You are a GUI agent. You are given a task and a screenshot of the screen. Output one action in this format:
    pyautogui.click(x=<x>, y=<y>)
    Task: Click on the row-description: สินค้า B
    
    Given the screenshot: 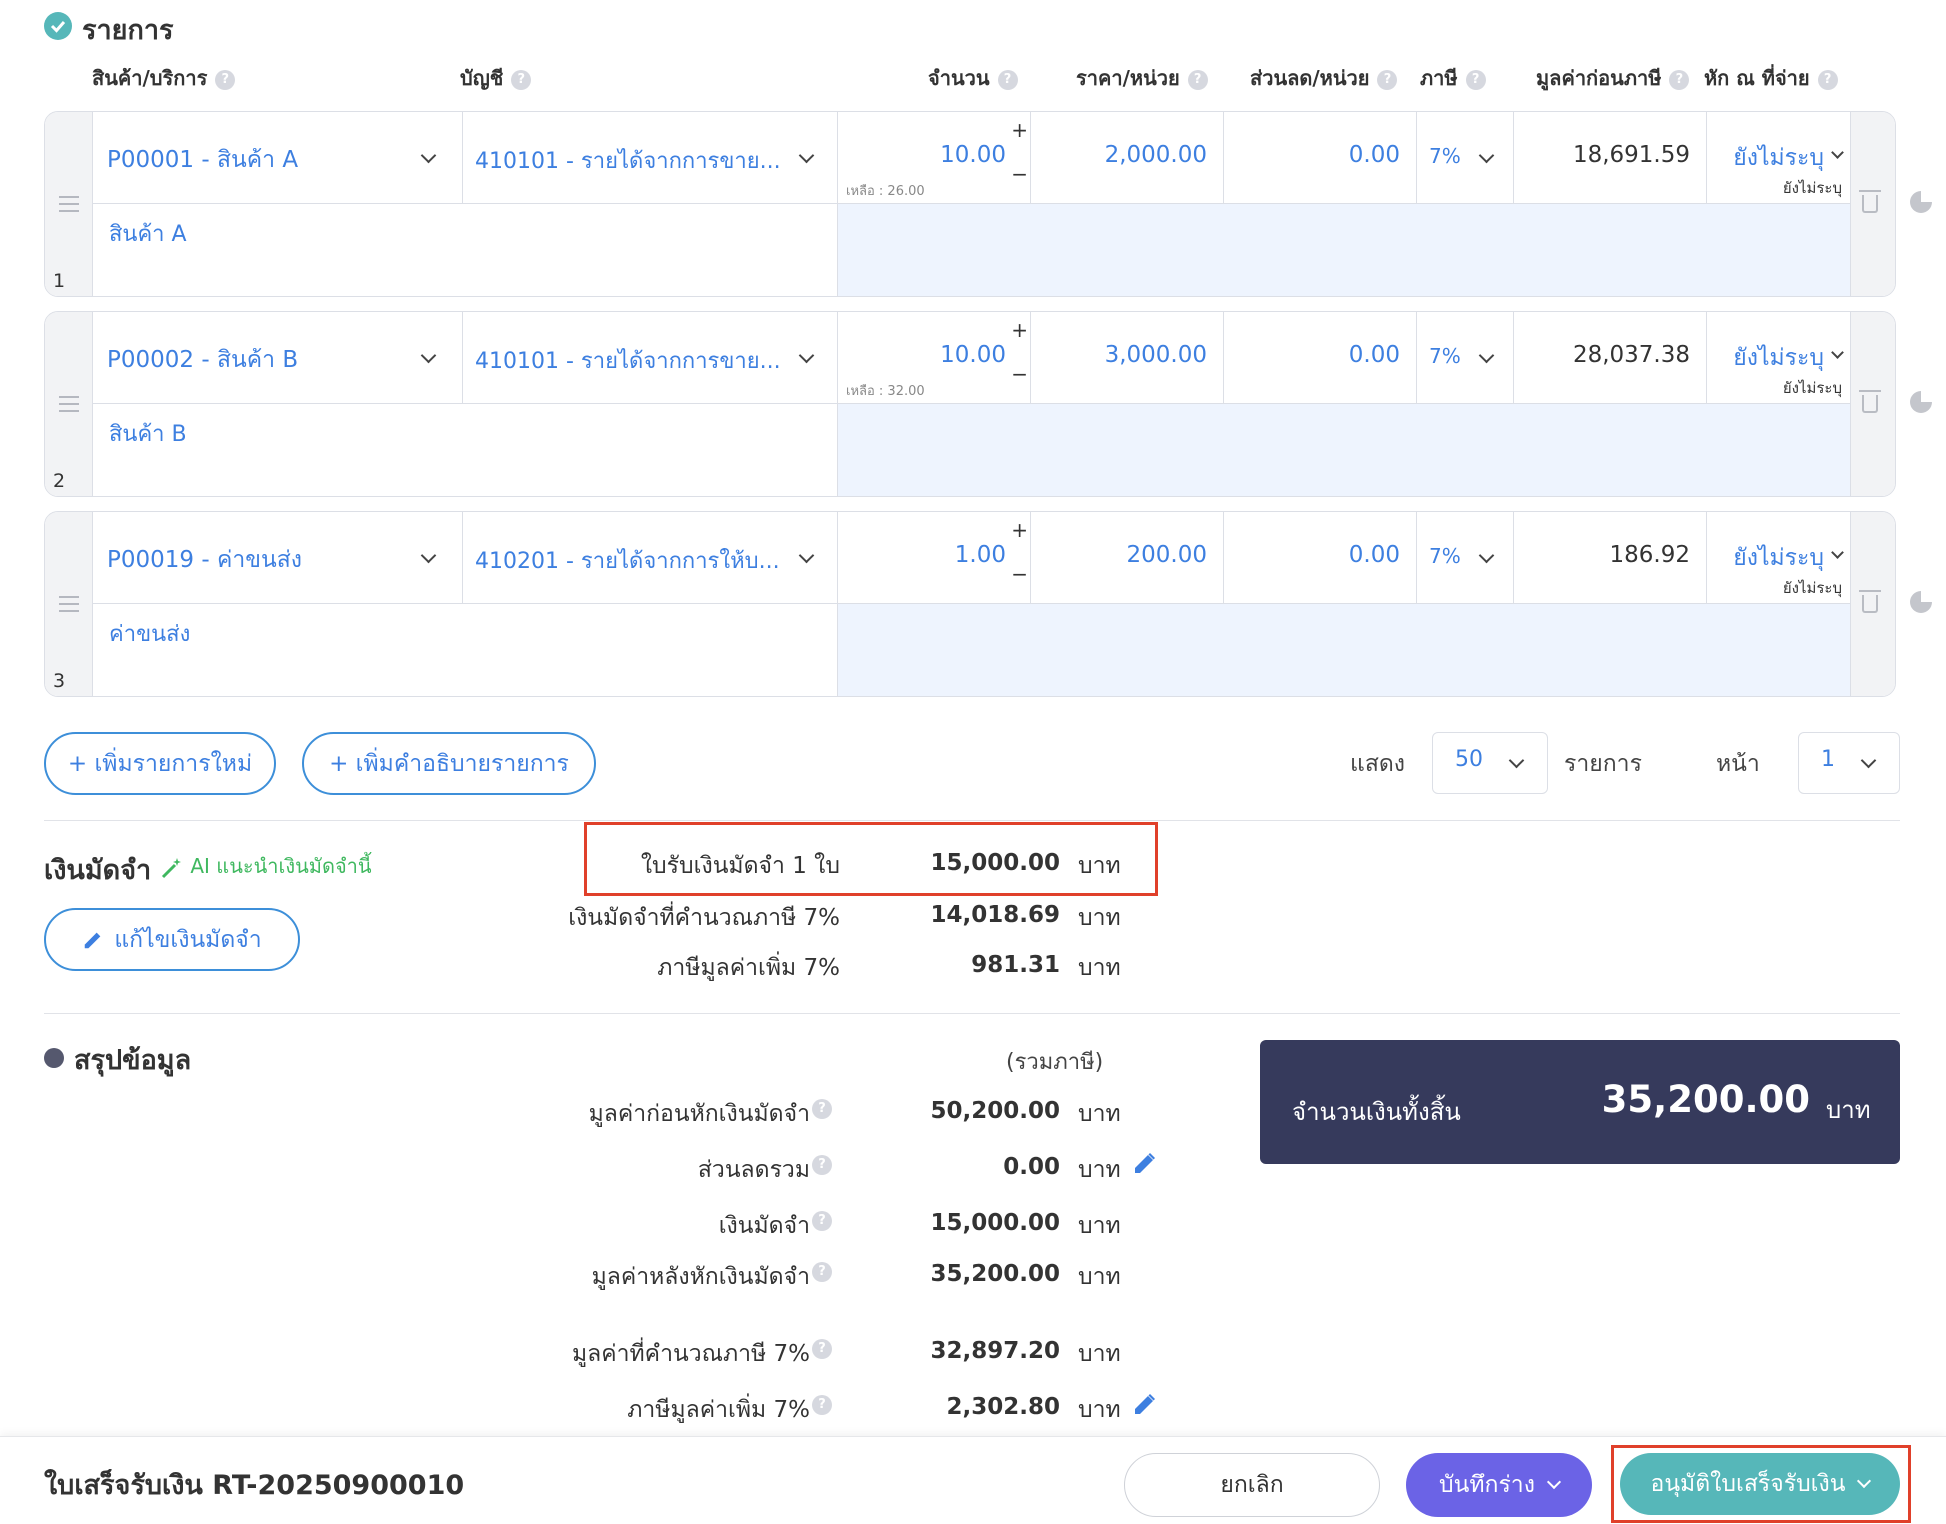 What is the action you would take?
    pyautogui.click(x=465, y=450)
    